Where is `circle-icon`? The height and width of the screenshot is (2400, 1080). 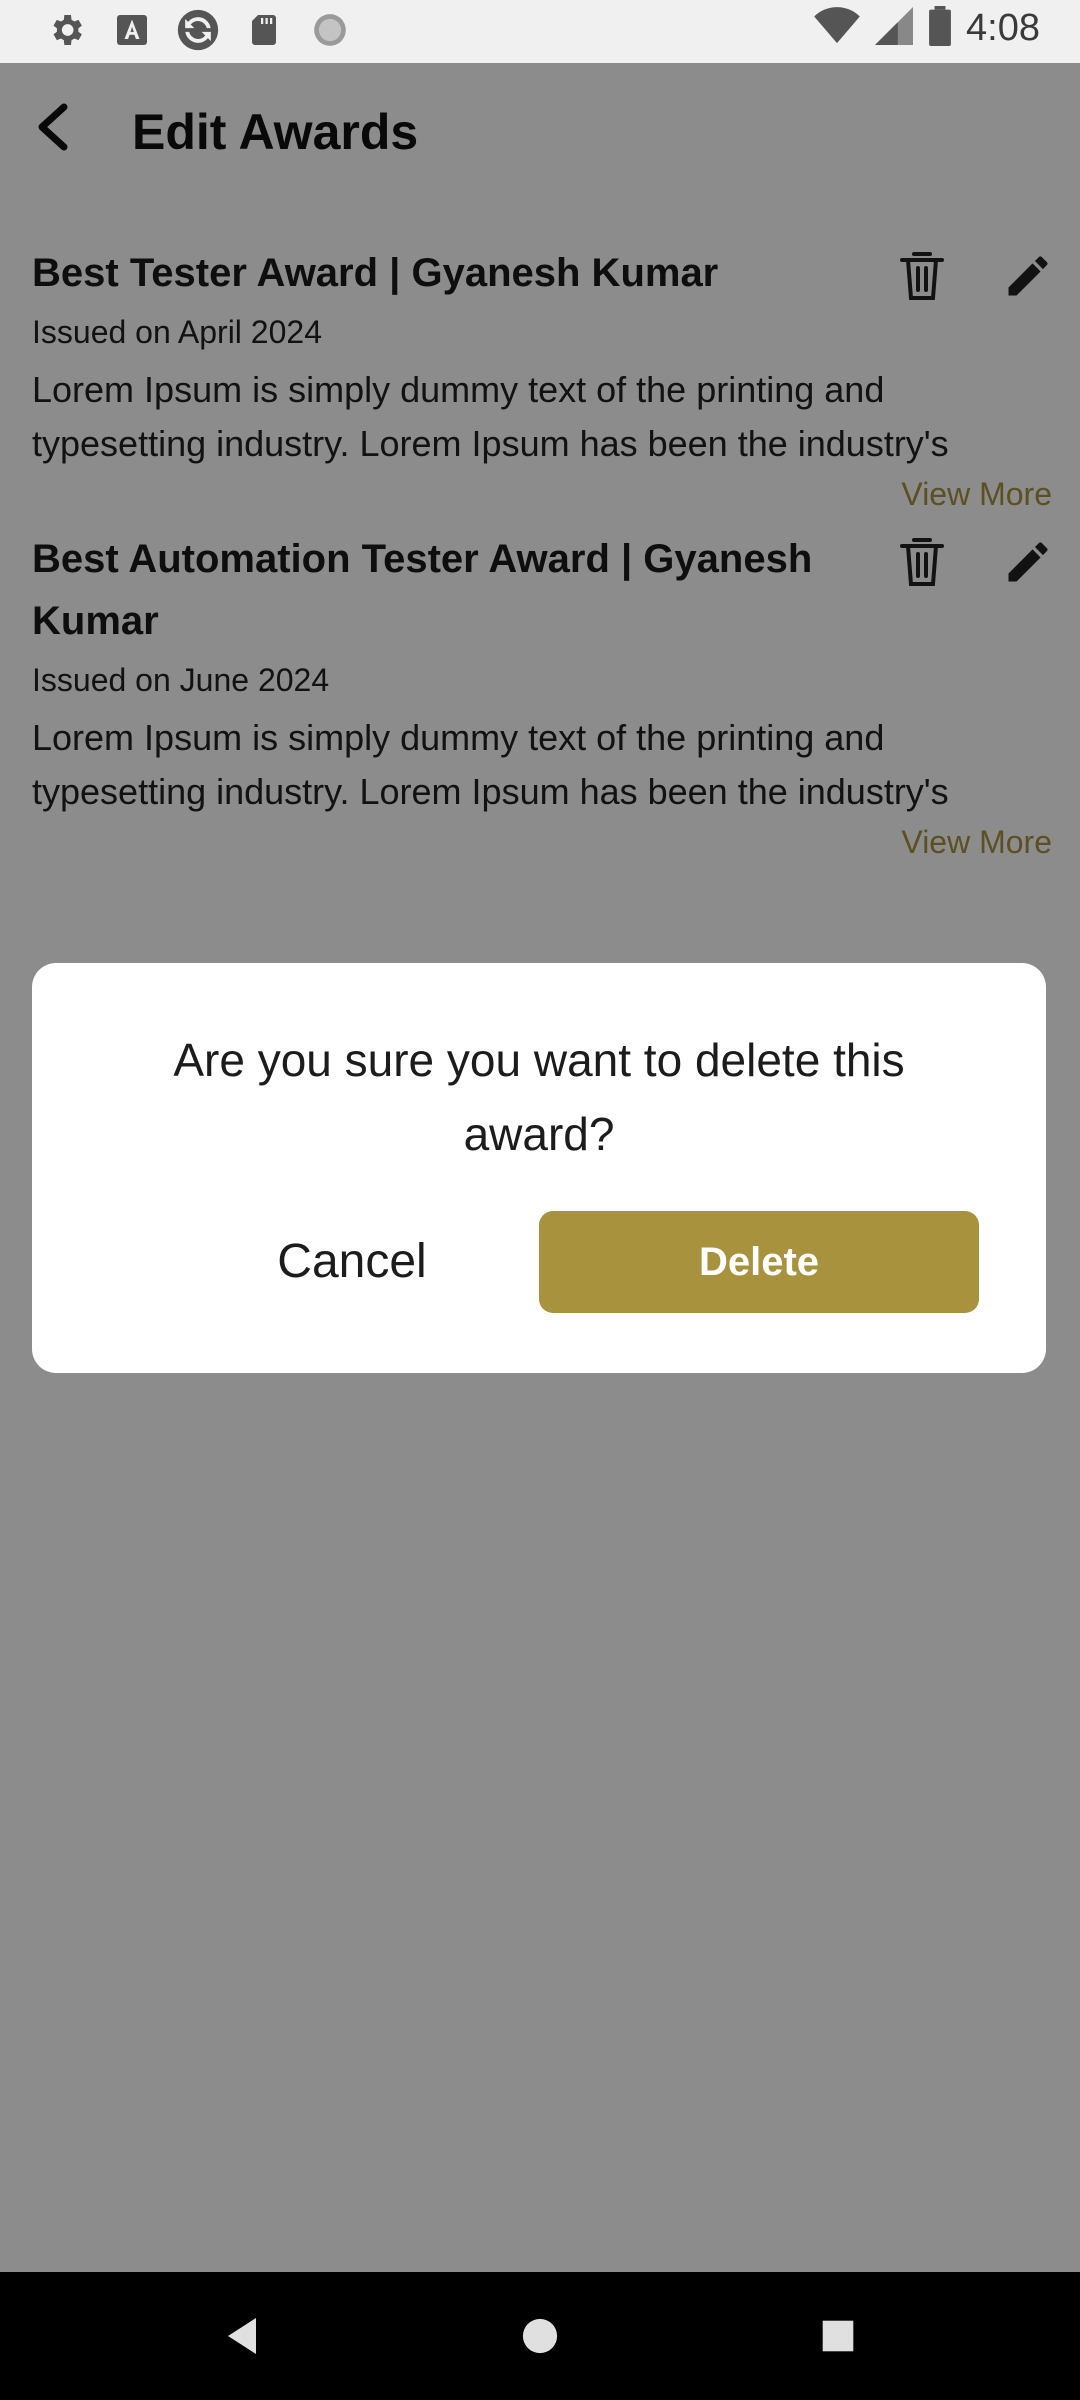
circle-icon is located at coordinates (330, 30).